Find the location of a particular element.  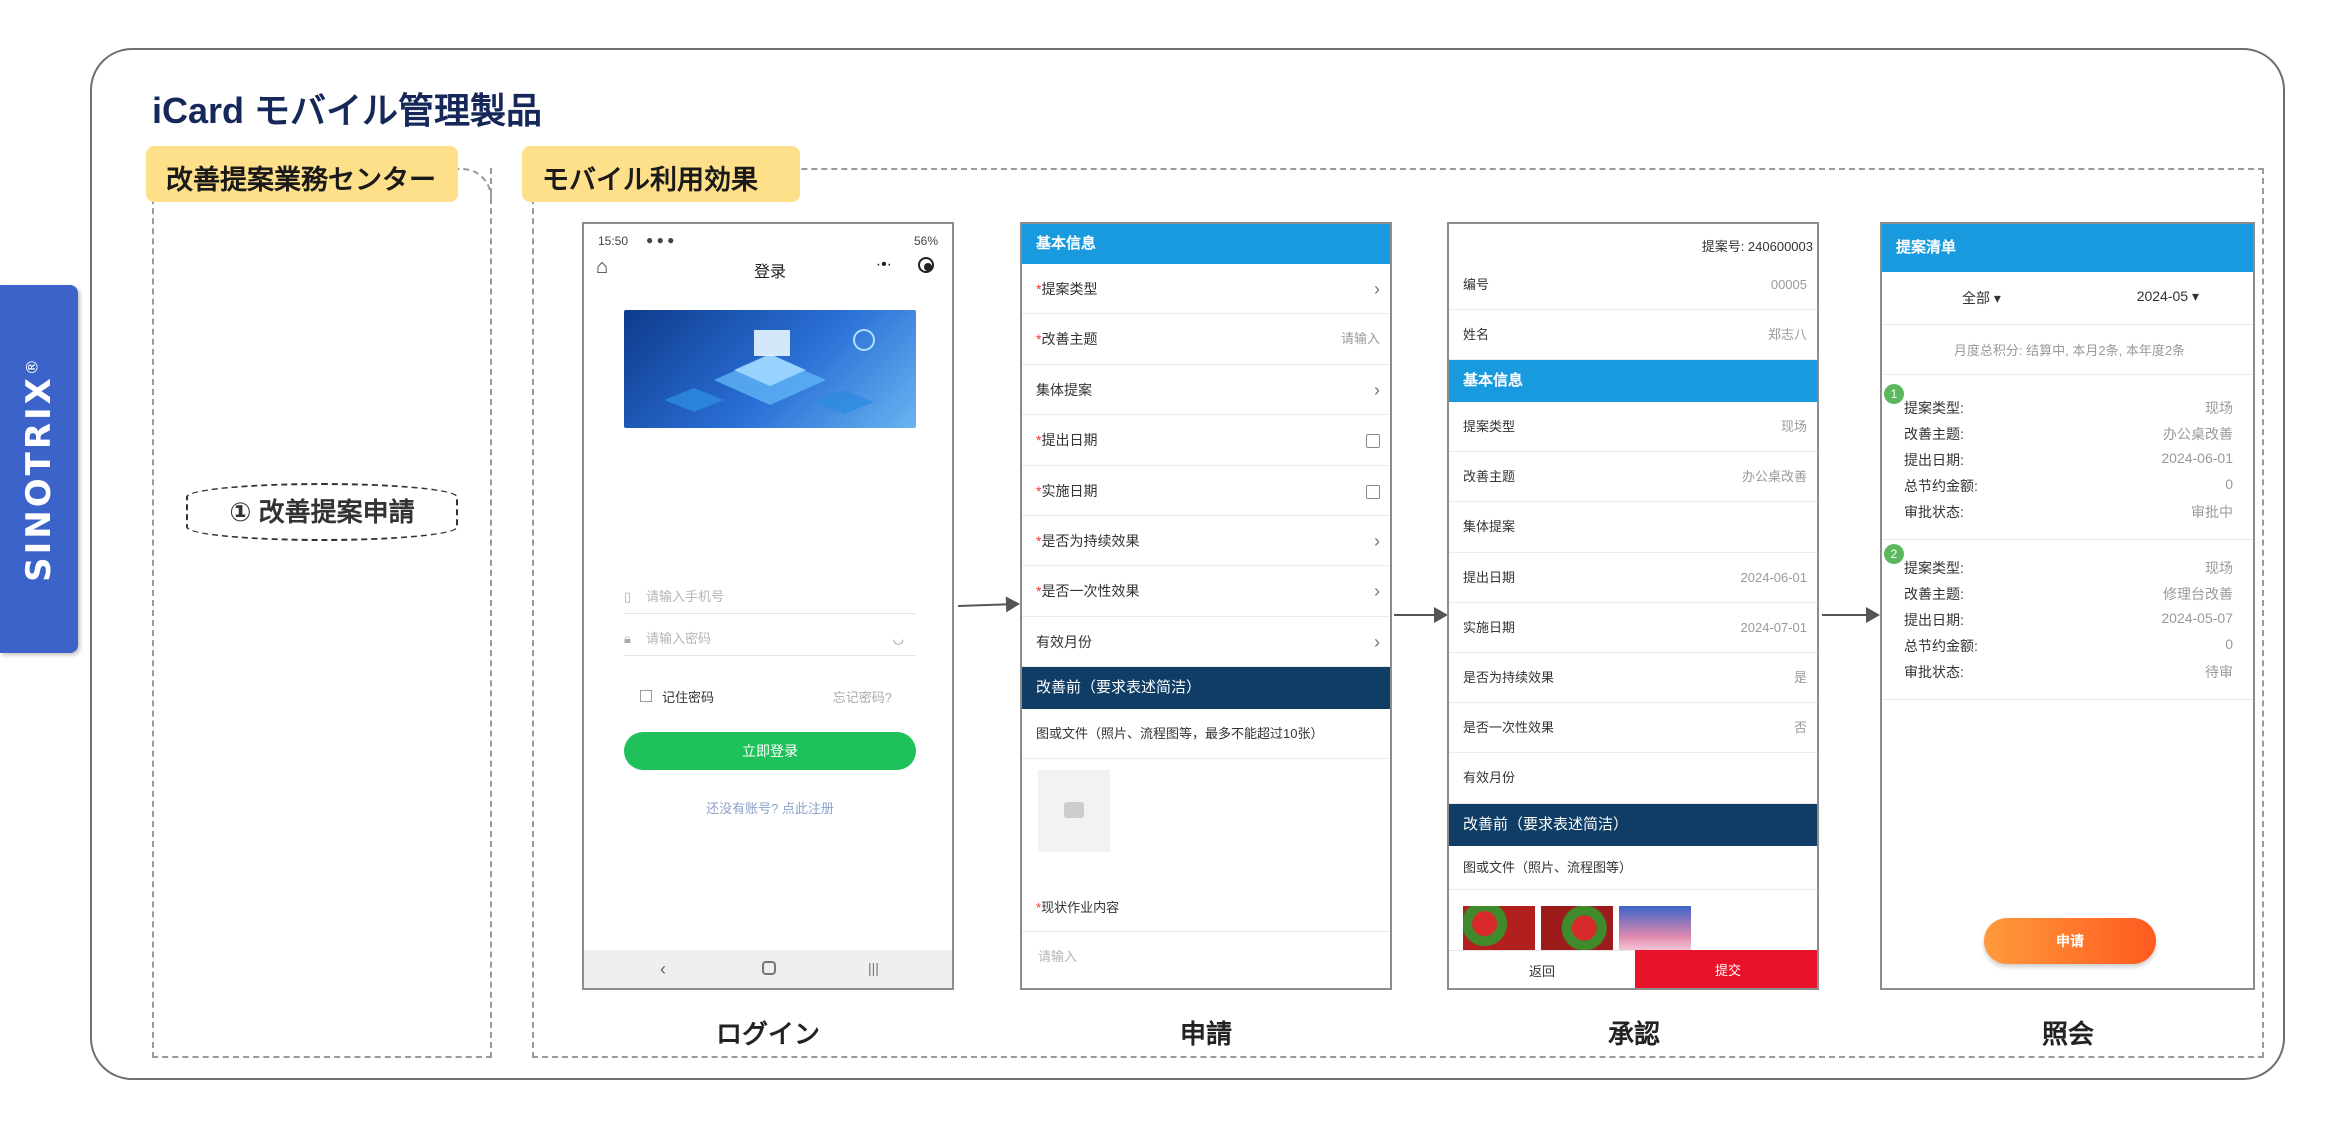

apply-before-header: 改善前（要求表述简洁） is located at coordinates (1206, 688).